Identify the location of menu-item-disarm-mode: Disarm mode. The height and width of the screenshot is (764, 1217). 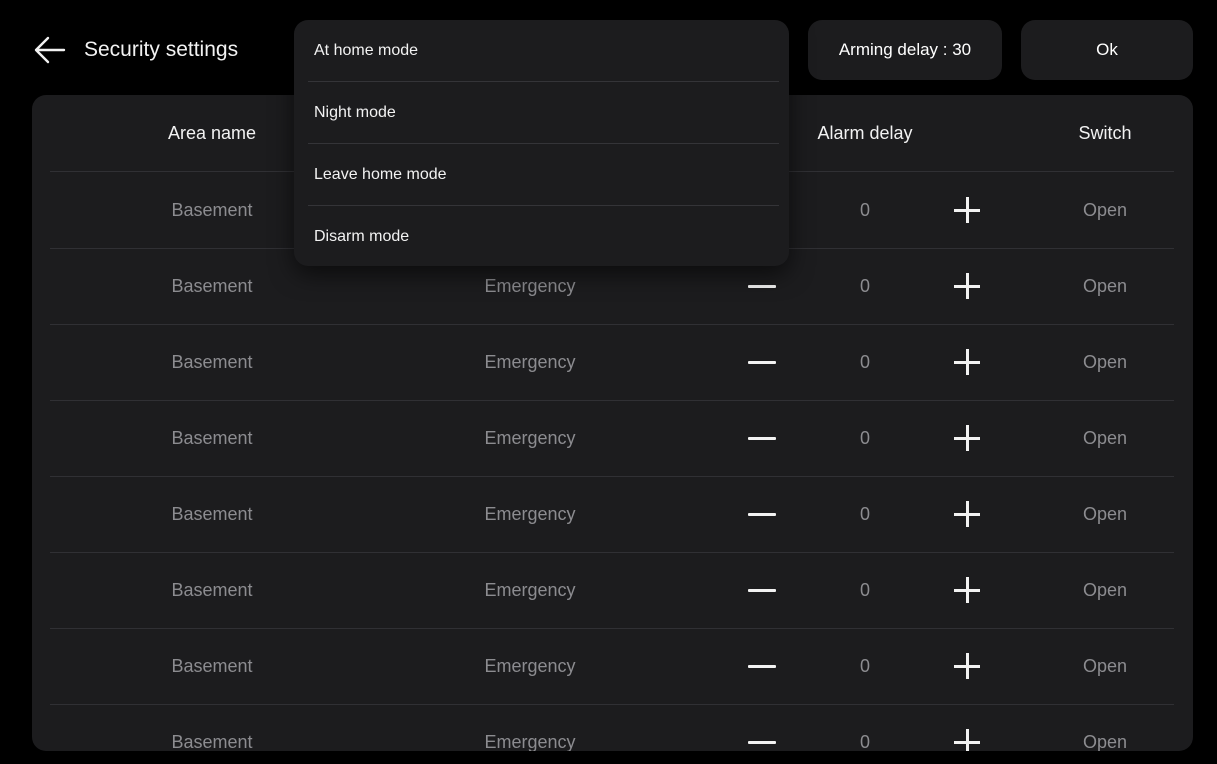
(541, 236).